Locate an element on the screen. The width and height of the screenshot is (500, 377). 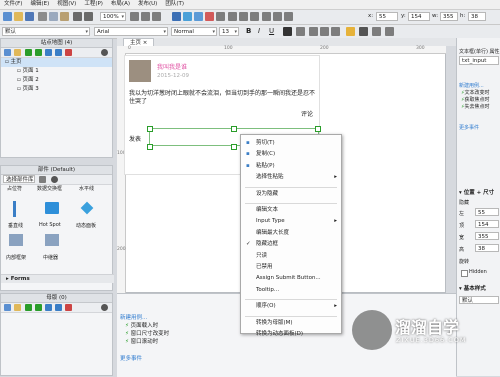
widget-name-input: txt_input is located at coordinates (479, 60).